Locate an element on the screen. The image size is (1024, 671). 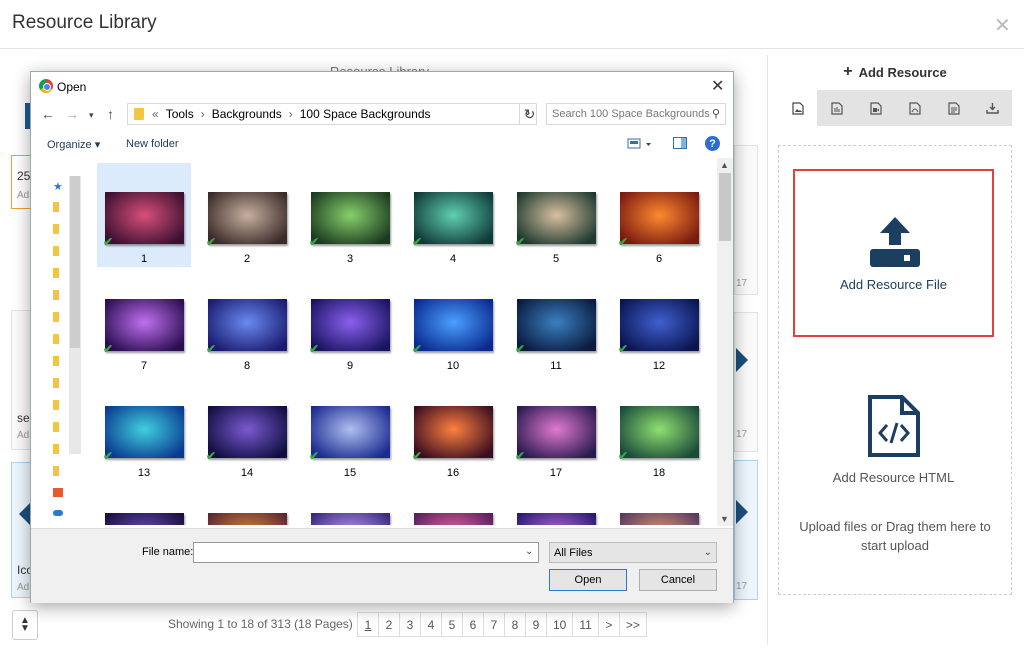
office-folder-icon is located at coordinates (58, 492).